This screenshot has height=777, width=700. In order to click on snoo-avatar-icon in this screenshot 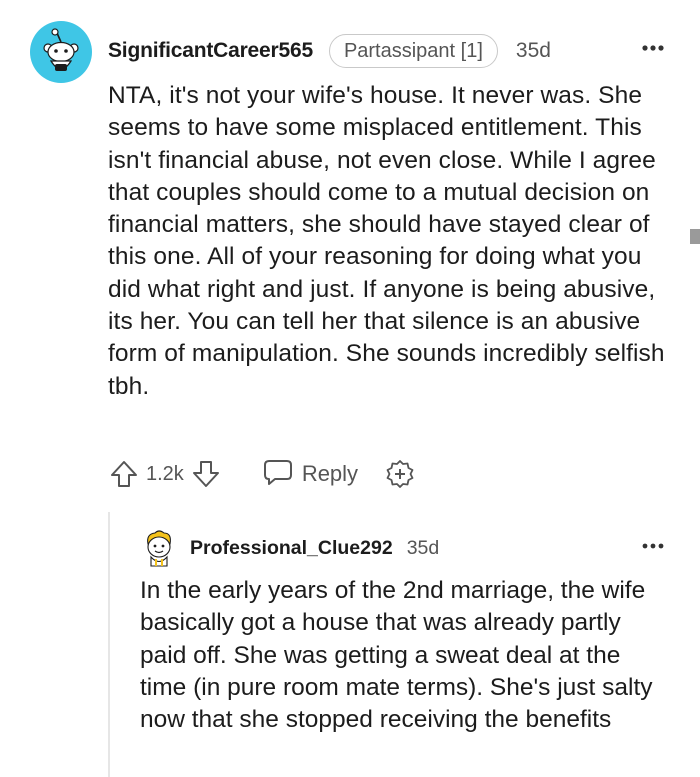, I will do `click(61, 52)`.